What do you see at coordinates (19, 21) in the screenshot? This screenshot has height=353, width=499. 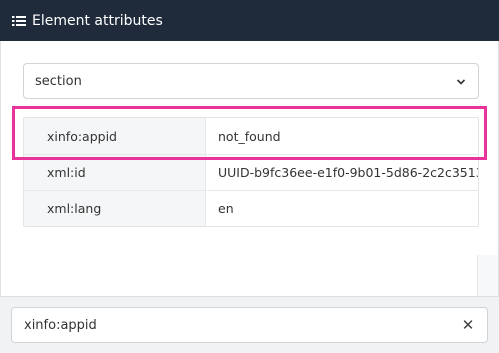 I see `list-icon` at bounding box center [19, 21].